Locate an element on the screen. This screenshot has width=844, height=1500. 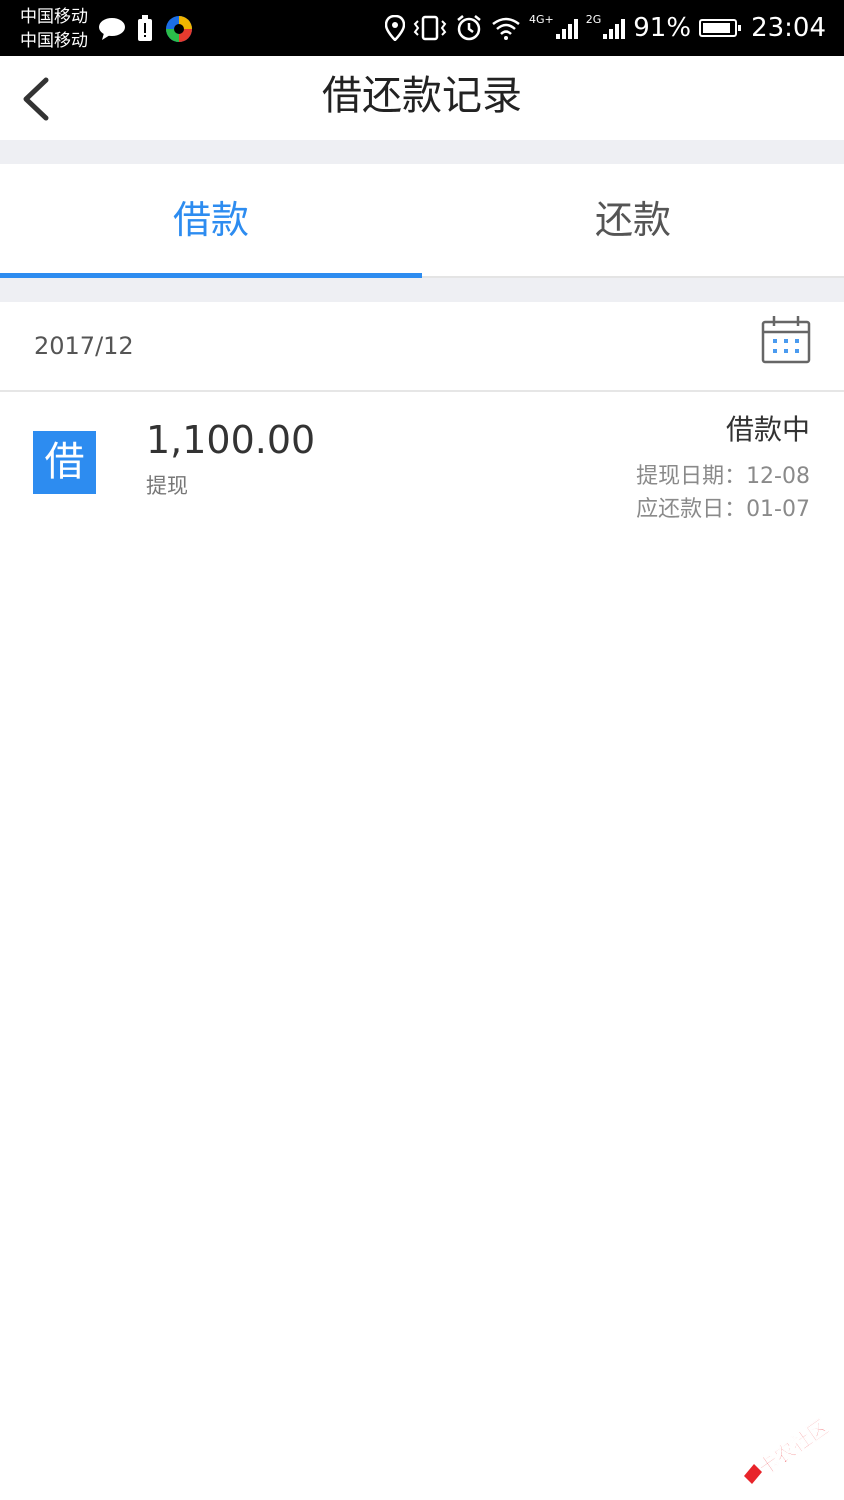
signal-bars-a-icon is located at coordinates (566, 28).